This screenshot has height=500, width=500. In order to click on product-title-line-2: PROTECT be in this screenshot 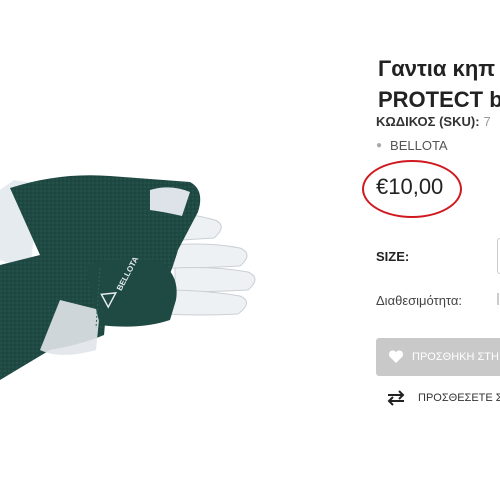, I will do `click(439, 99)`.